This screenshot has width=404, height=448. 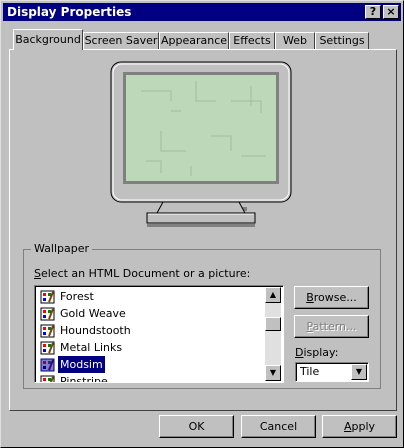 I want to click on browse-accel: B, so click(x=310, y=297).